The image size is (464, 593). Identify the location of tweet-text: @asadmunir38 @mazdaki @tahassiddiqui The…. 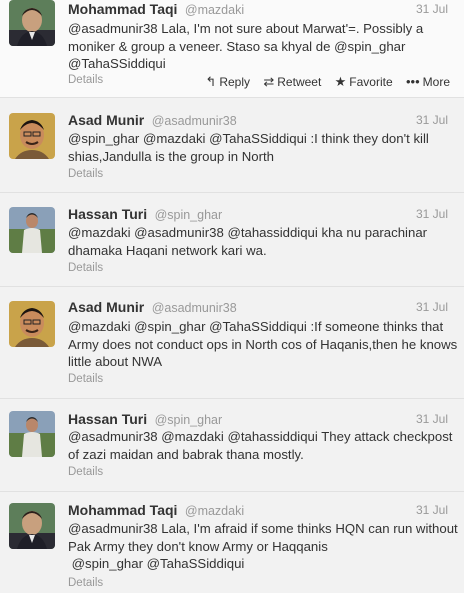
(262, 445).